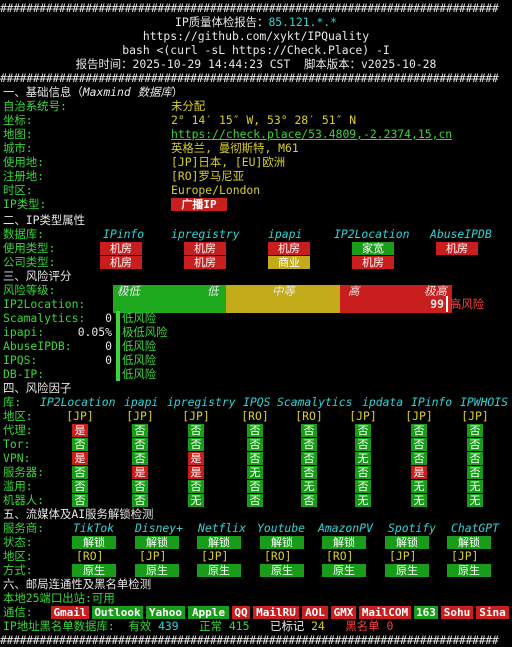 The width and height of the screenshot is (512, 647). I want to click on factor-lib-name: IPinfo, so click(432, 402).